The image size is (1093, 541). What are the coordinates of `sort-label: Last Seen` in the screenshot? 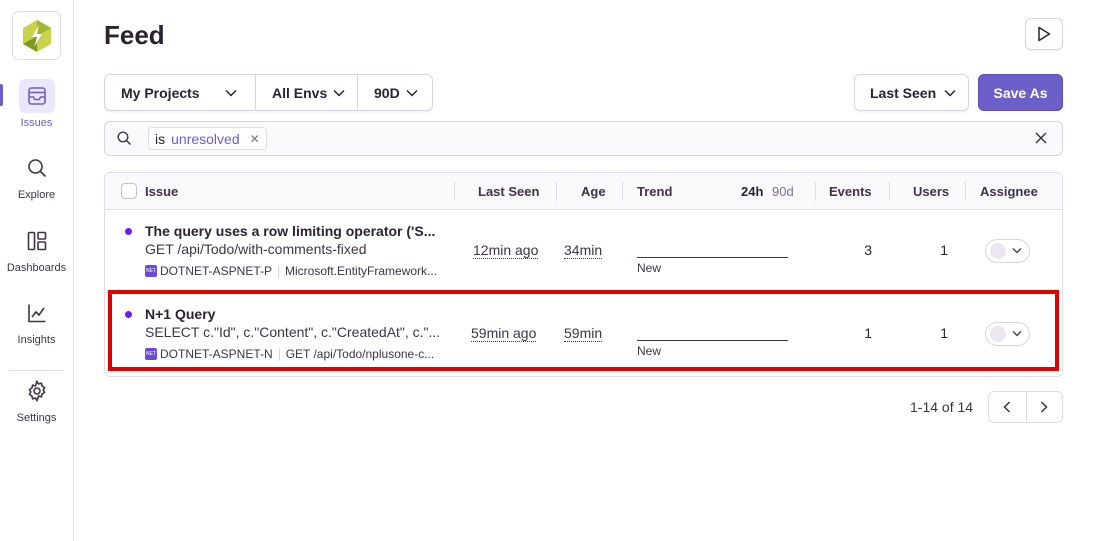 It's located at (903, 92).